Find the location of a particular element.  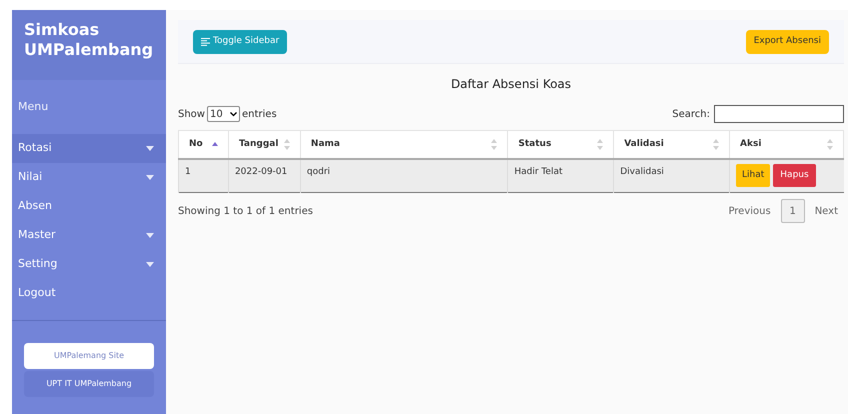

delete-button: Hapus is located at coordinates (794, 176).